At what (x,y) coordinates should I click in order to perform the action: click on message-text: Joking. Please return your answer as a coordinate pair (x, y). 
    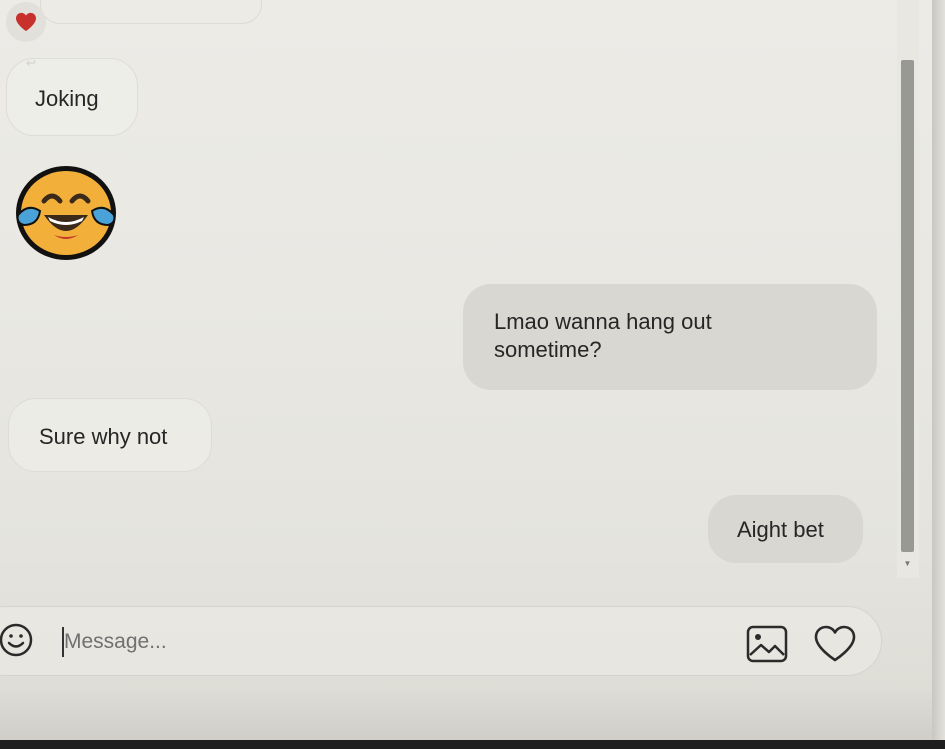
    Looking at the image, I should click on (67, 98).